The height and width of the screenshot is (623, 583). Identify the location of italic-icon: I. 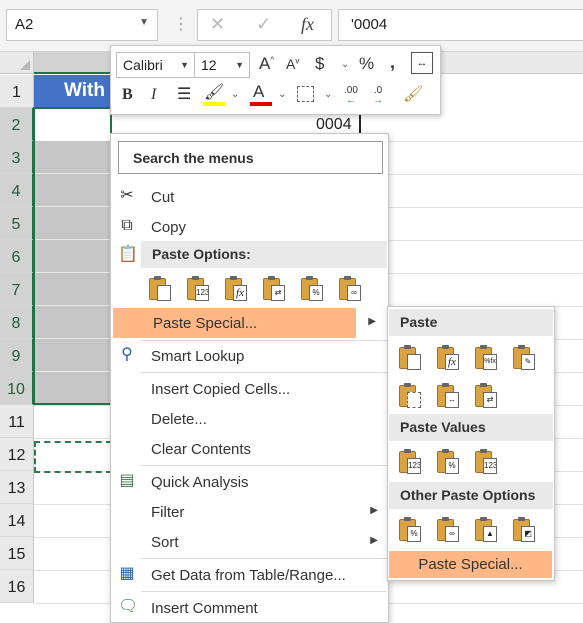
(153, 95).